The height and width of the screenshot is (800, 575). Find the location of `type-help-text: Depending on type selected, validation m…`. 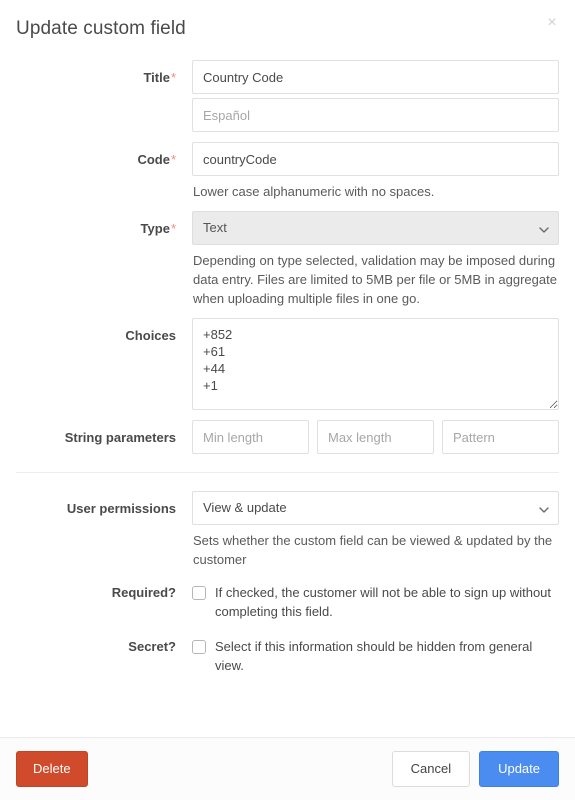

type-help-text: Depending on type selected, validation m… is located at coordinates (375, 279).